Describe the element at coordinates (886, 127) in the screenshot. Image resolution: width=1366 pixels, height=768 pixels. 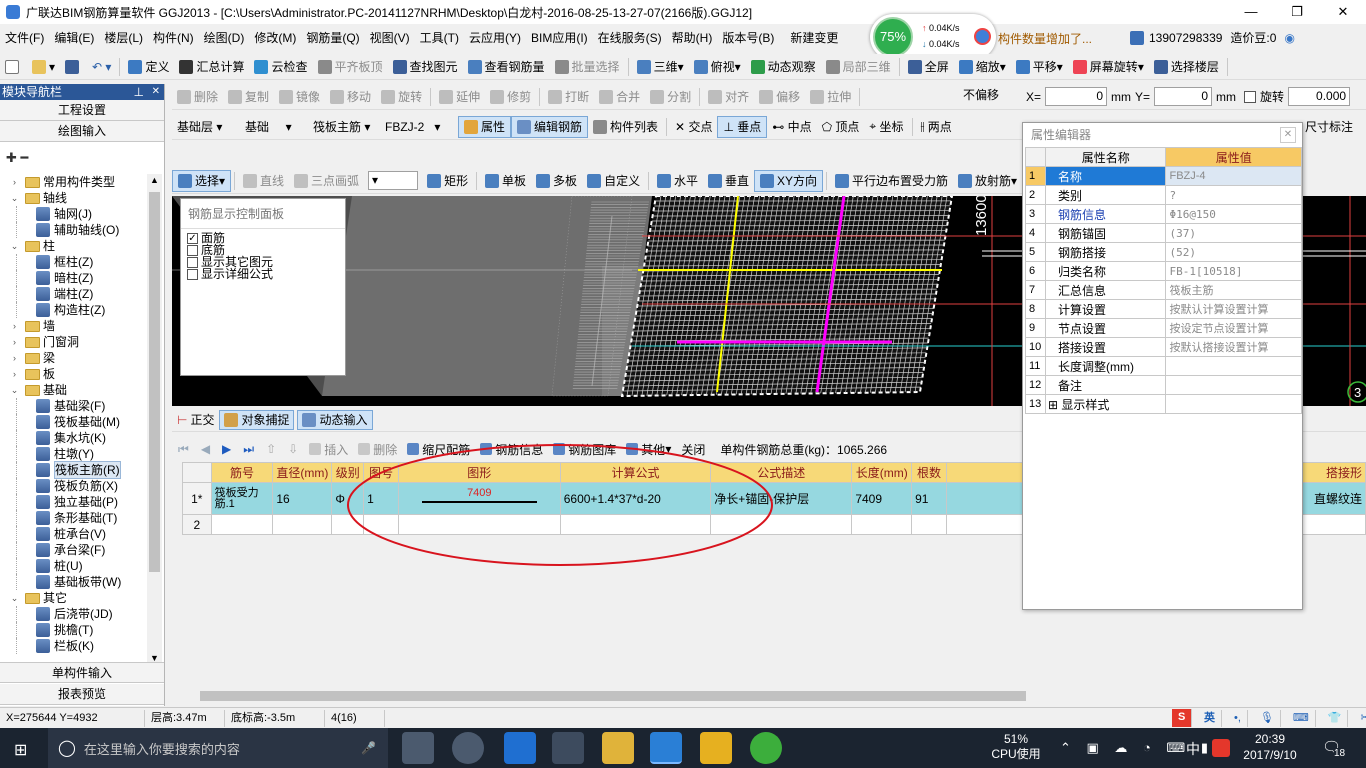
I see `coordinate-snap-button: ⌖ 坐标` at that location.